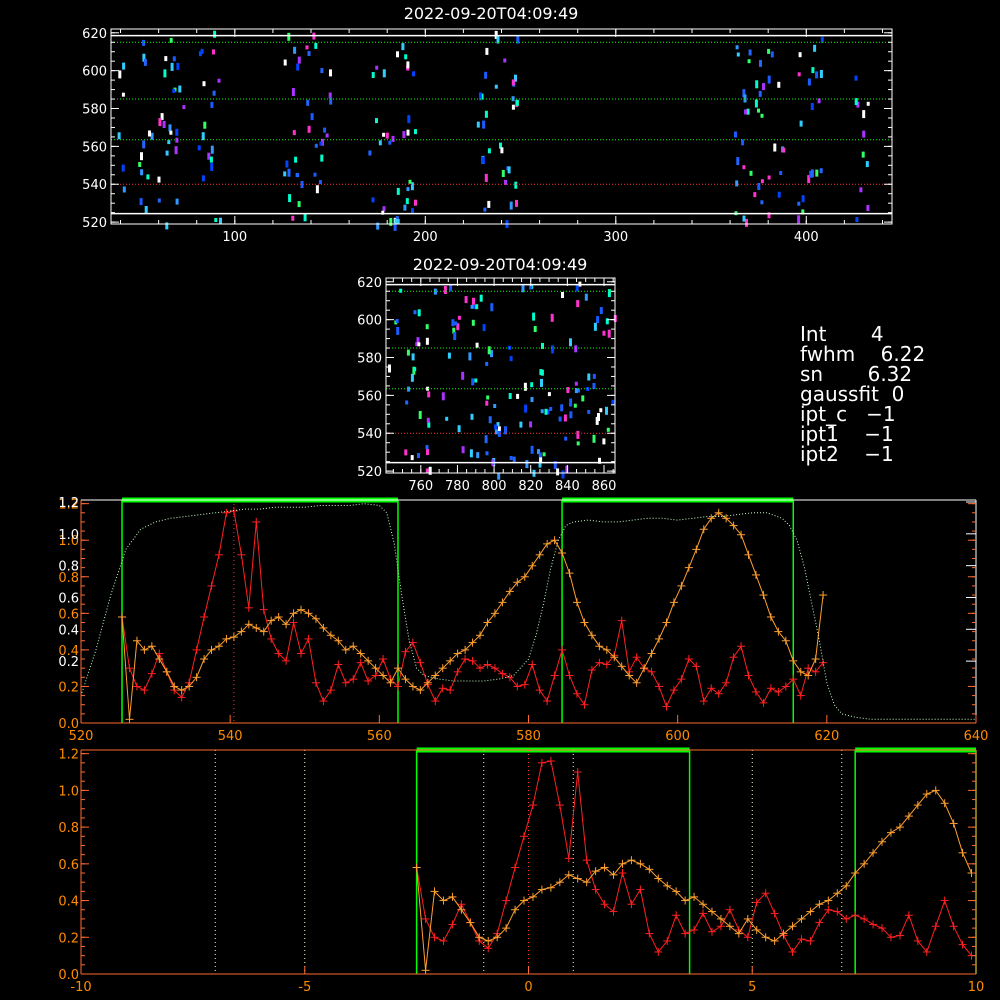 This screenshot has width=1000, height=1000. What do you see at coordinates (502, 380) in the screenshot?
I see `zoom-heatmap-pixels` at bounding box center [502, 380].